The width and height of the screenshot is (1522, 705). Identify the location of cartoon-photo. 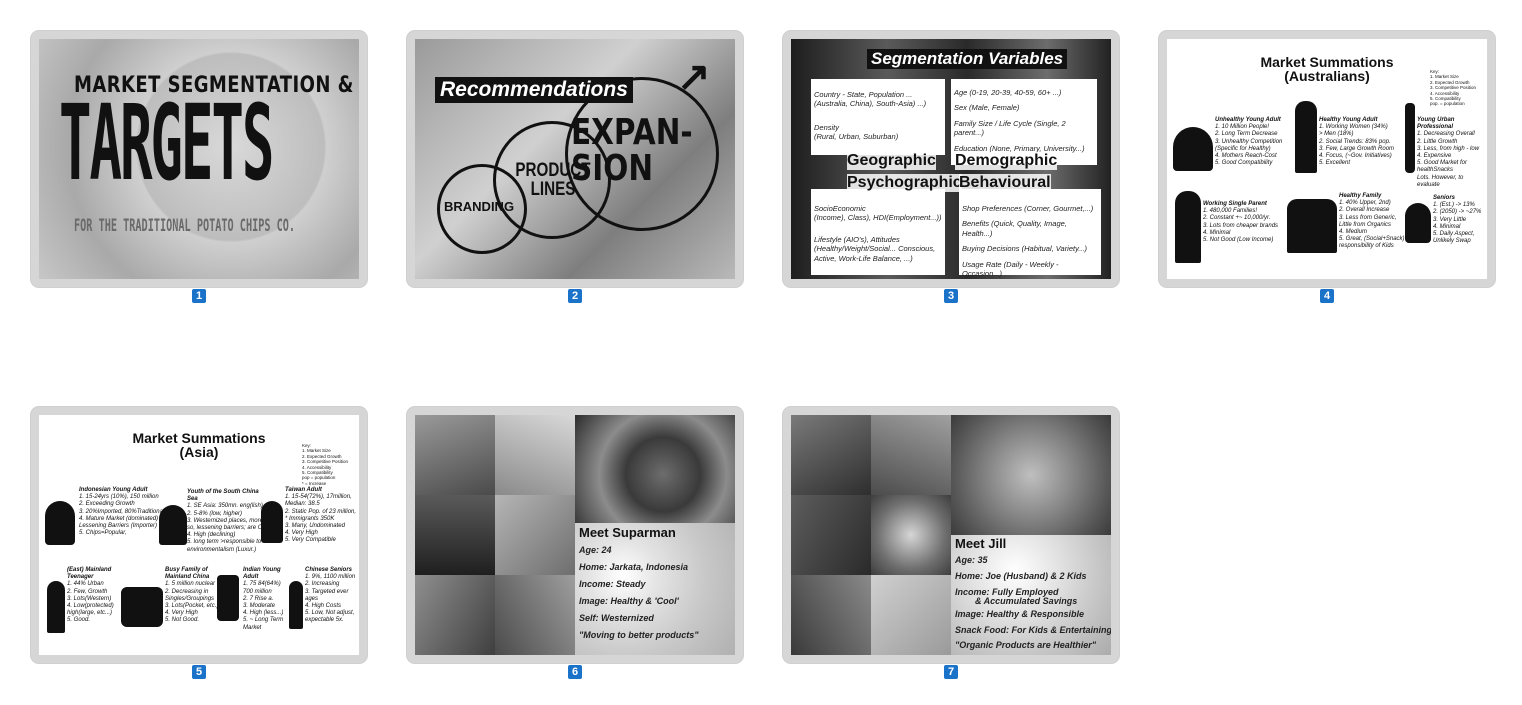
(535, 455).